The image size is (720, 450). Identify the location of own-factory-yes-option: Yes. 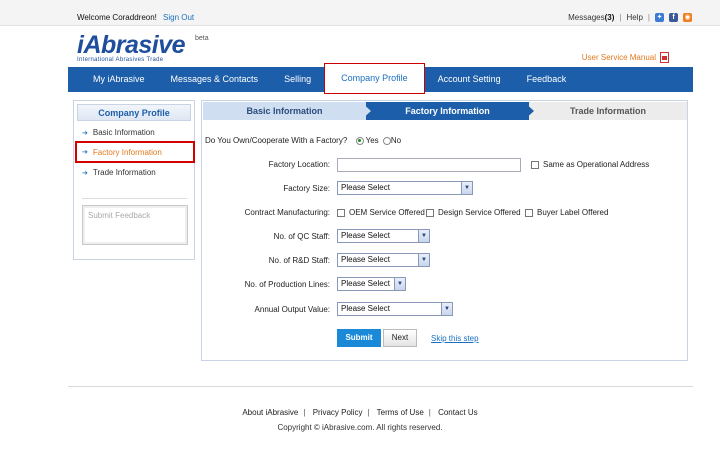
(367, 140).